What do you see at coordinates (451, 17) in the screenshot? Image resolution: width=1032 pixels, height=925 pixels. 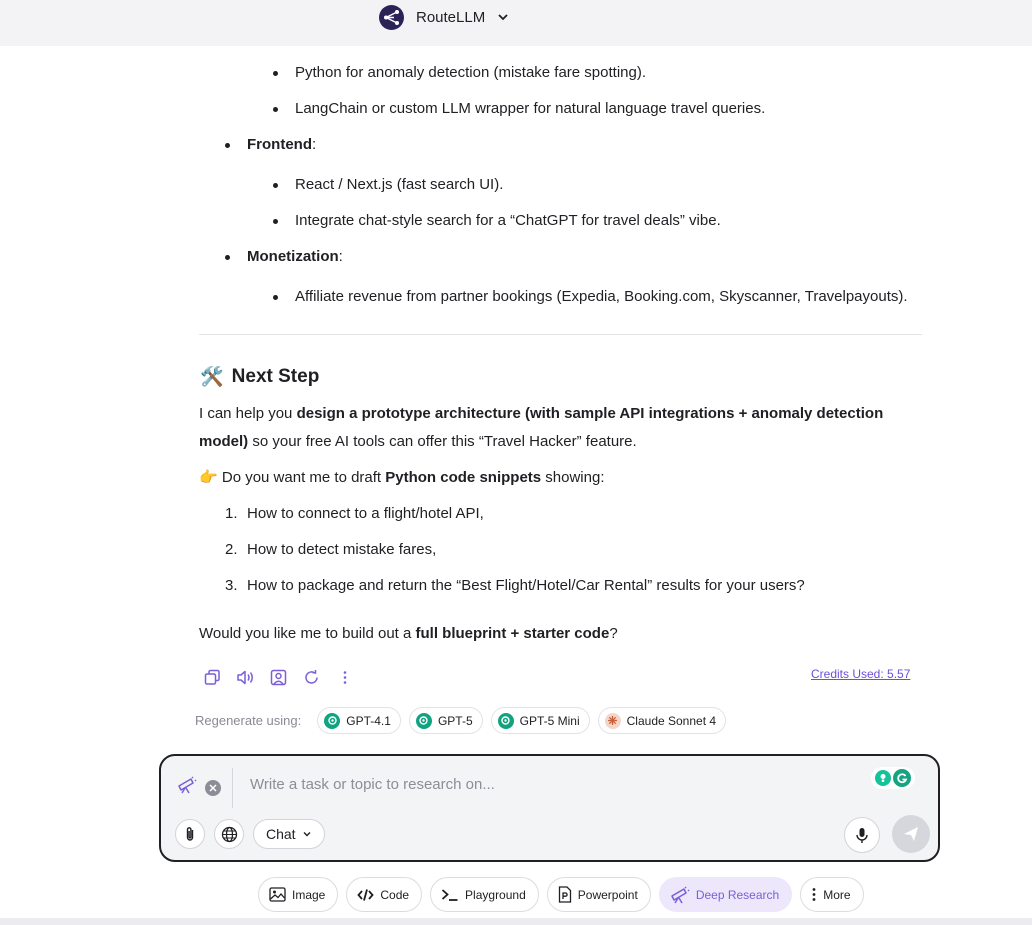 I see `app-name: RouteLLM` at bounding box center [451, 17].